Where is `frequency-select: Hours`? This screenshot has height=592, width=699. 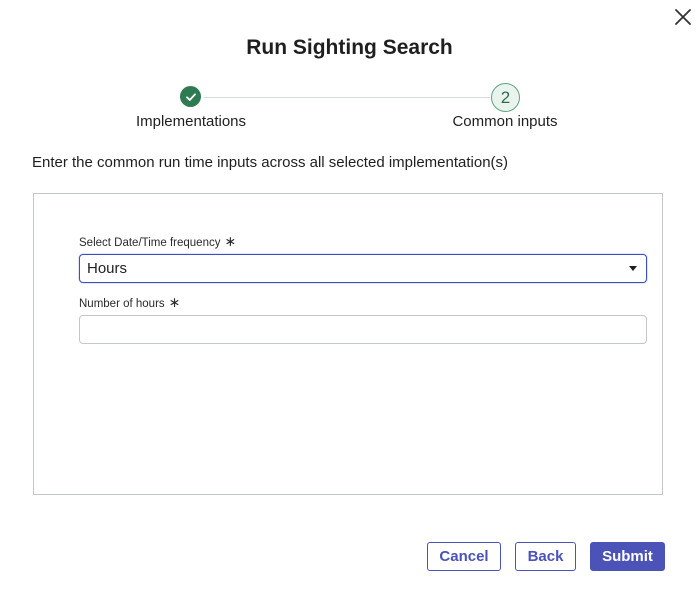
frequency-select: Hours is located at coordinates (363, 268).